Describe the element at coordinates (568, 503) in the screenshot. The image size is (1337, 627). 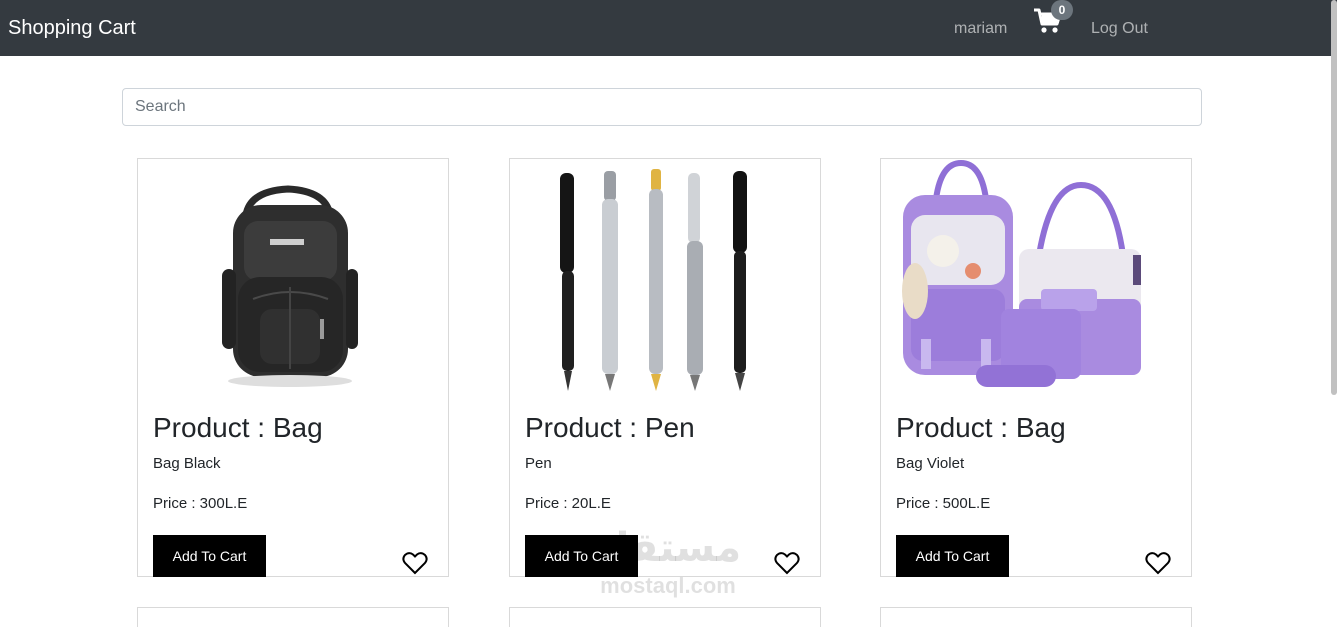
I see `product-price: Price : 20L.E` at that location.